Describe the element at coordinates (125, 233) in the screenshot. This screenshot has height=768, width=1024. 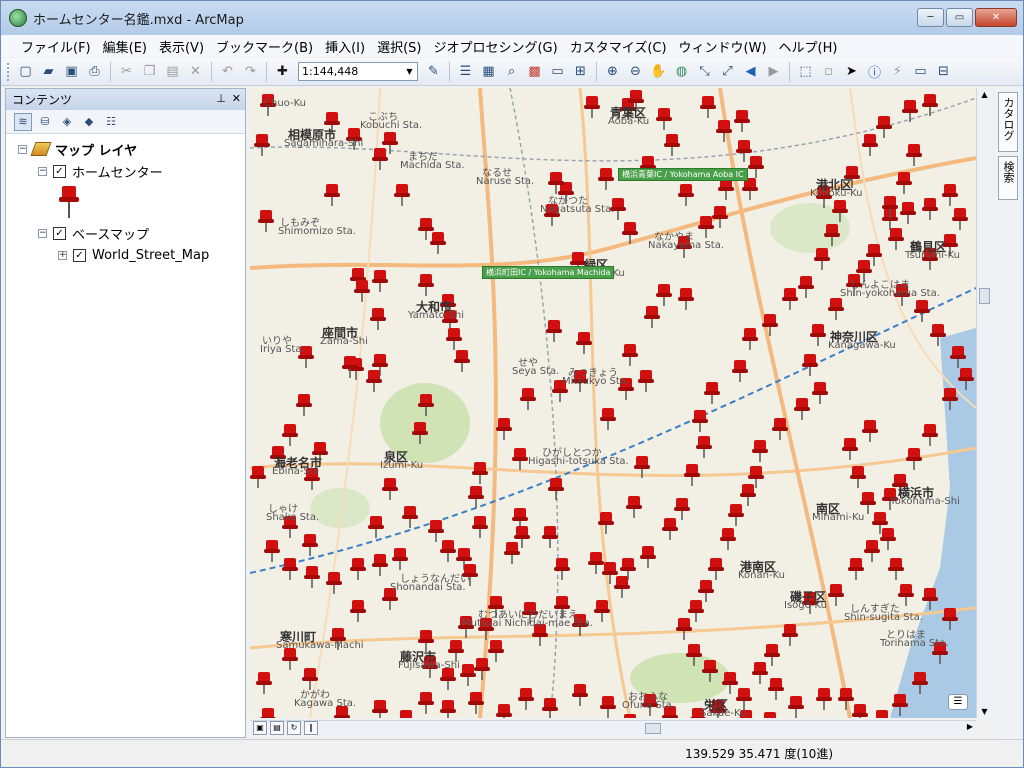
I see `tree-row-basemap: − ✓ ベースマップ` at that location.